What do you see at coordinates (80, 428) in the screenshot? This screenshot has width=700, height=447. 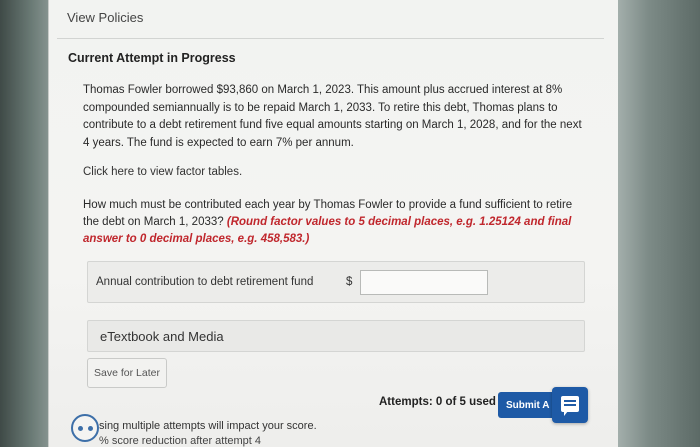 I see `warning-icon-dot-left` at bounding box center [80, 428].